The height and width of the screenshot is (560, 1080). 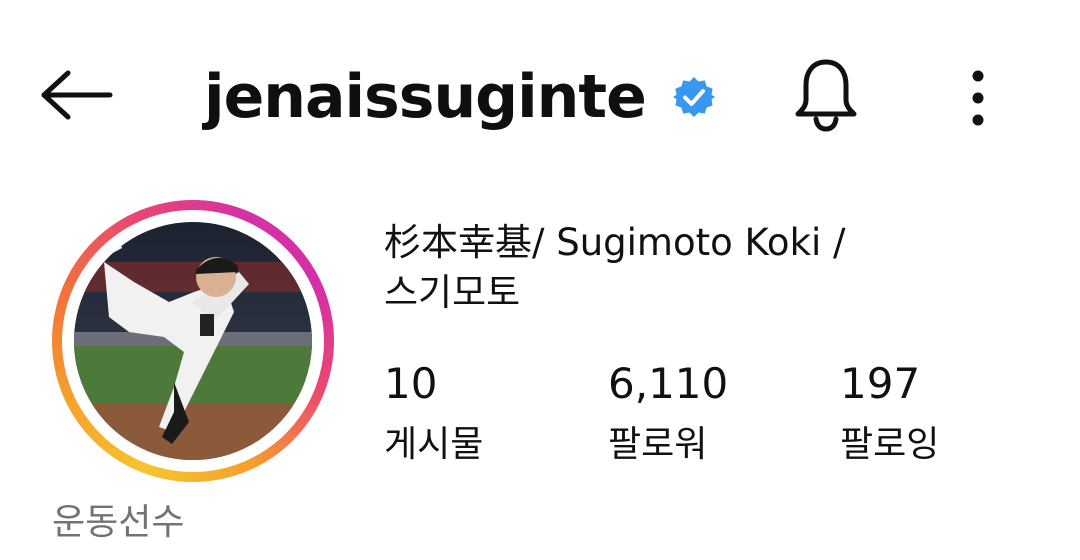 I want to click on posts-count: 10, so click(x=411, y=383).